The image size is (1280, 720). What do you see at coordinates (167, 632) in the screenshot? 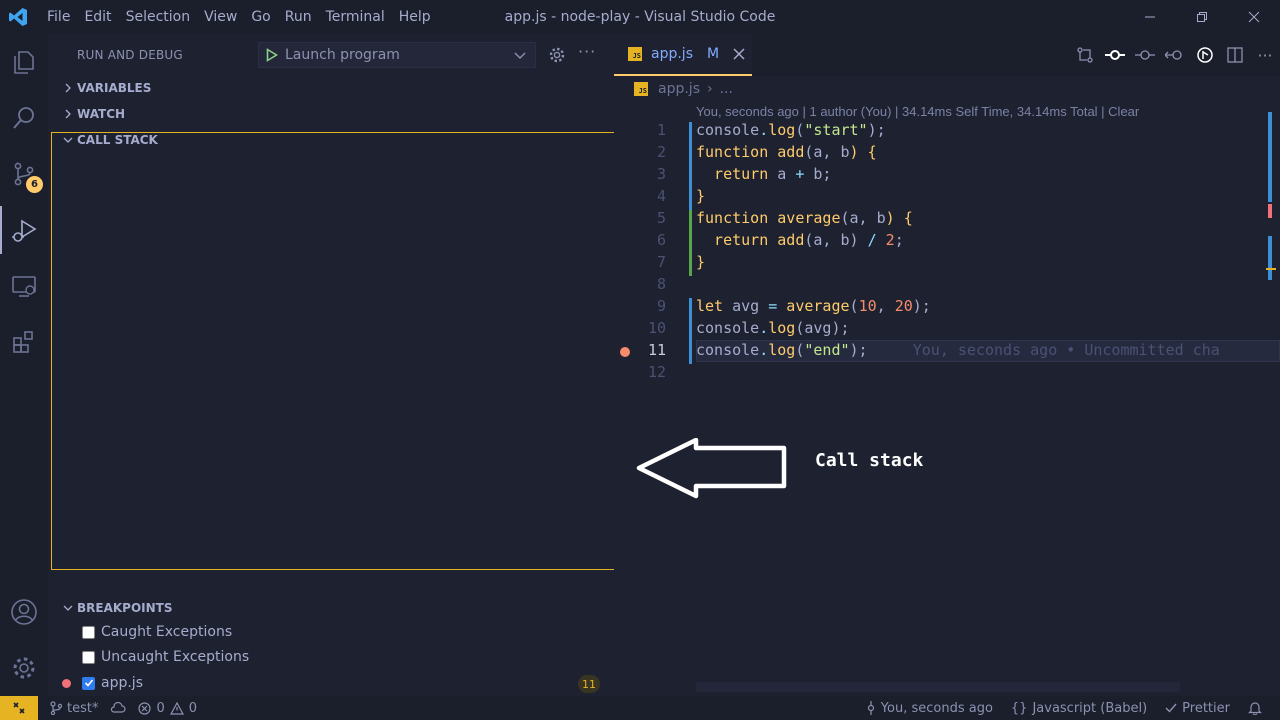
I see `caught-exceptions-label: Caught Exceptions` at bounding box center [167, 632].